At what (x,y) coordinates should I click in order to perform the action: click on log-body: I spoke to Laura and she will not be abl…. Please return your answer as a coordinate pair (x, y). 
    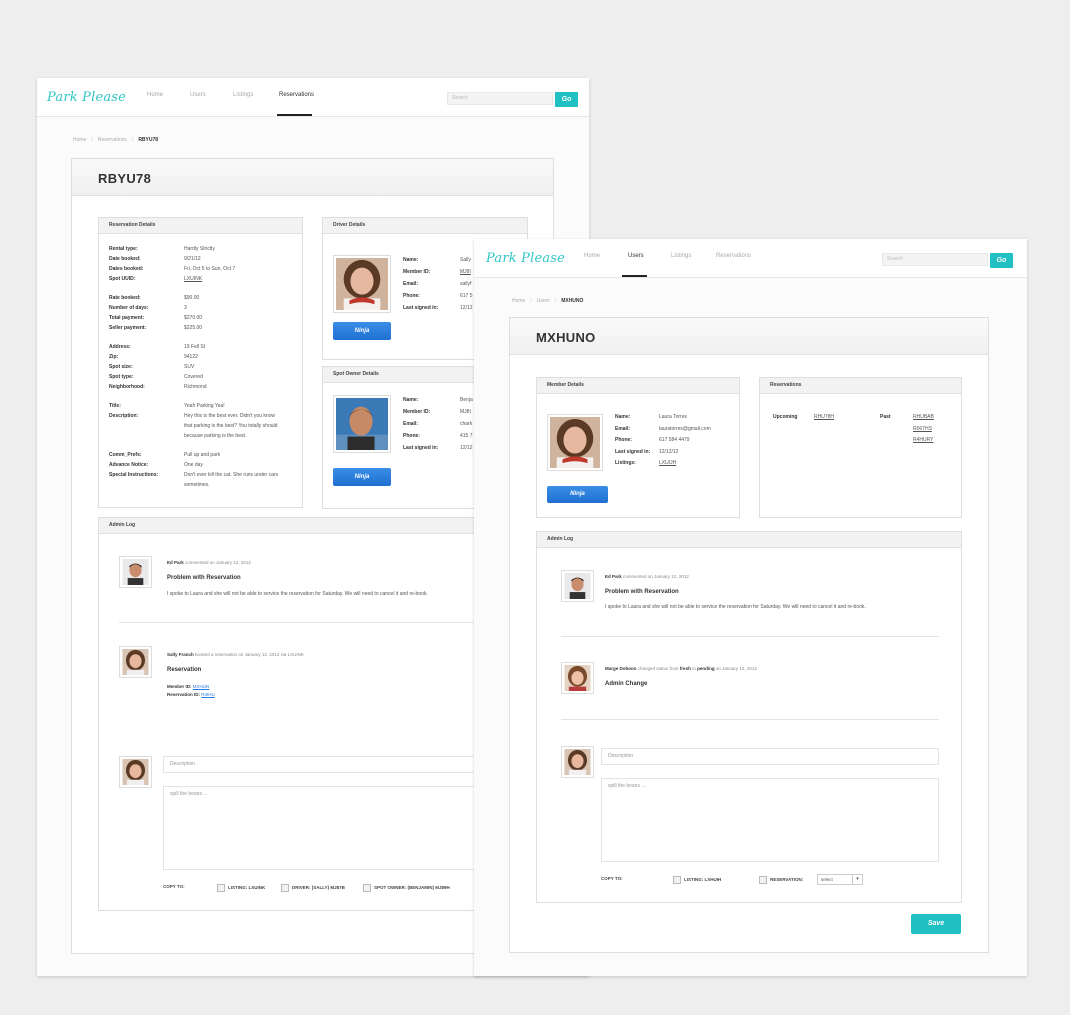
    Looking at the image, I should click on (297, 594).